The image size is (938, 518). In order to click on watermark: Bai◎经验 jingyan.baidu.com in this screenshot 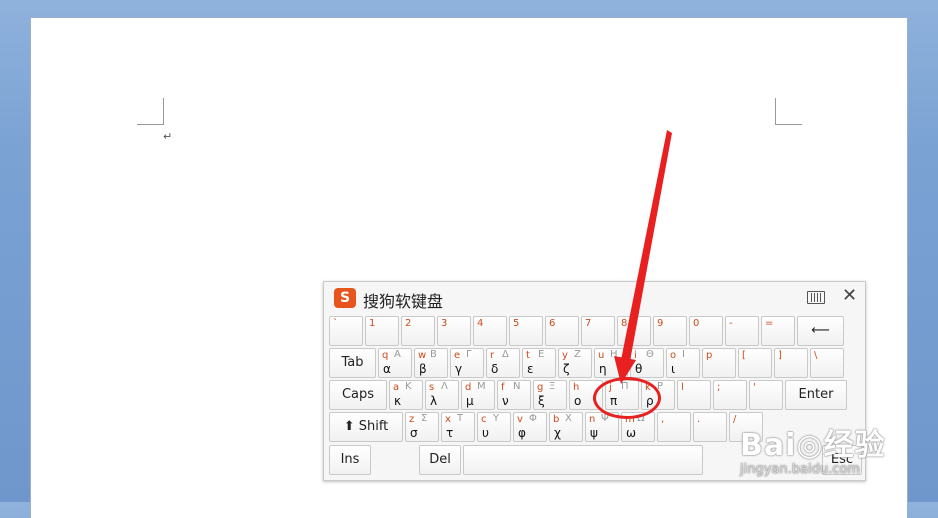, I will do `click(839, 460)`.